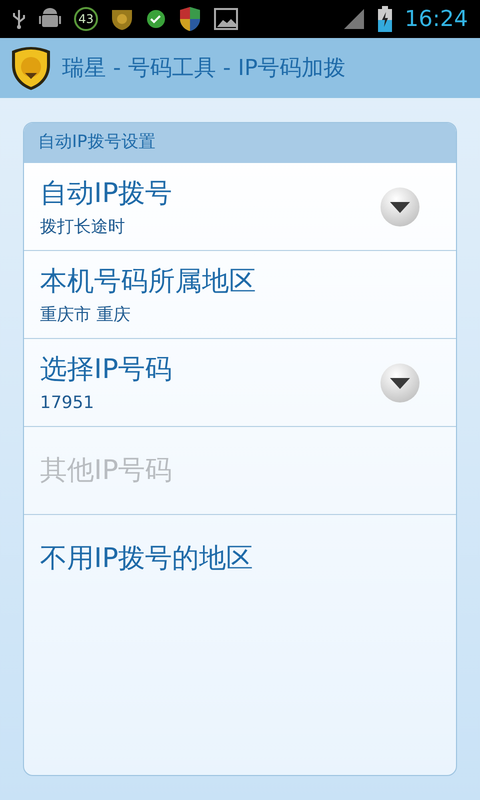 Image resolution: width=480 pixels, height=800 pixels. I want to click on check-icon, so click(156, 19).